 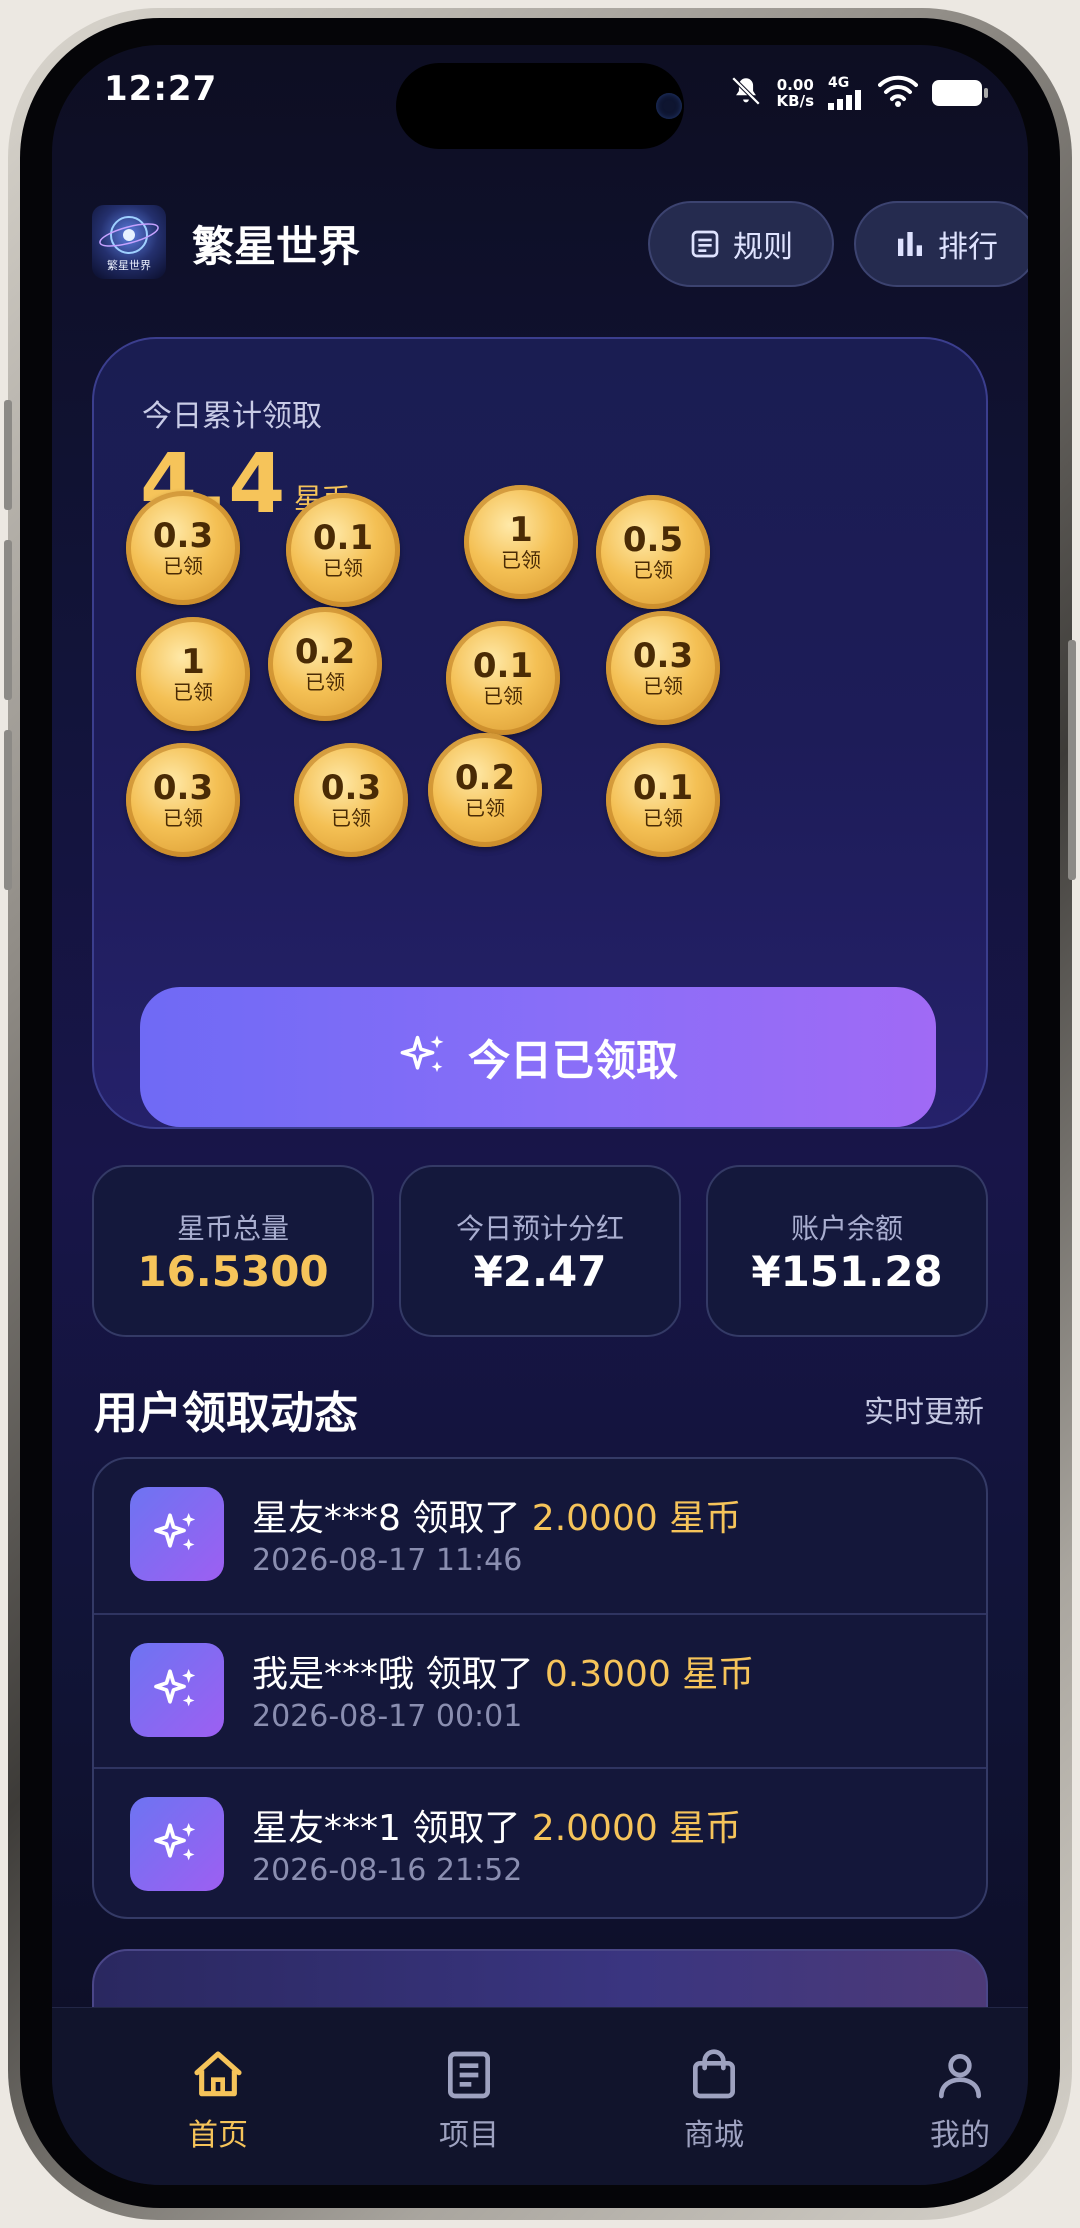 I want to click on network-speed-value: 0.00, so click(x=795, y=85).